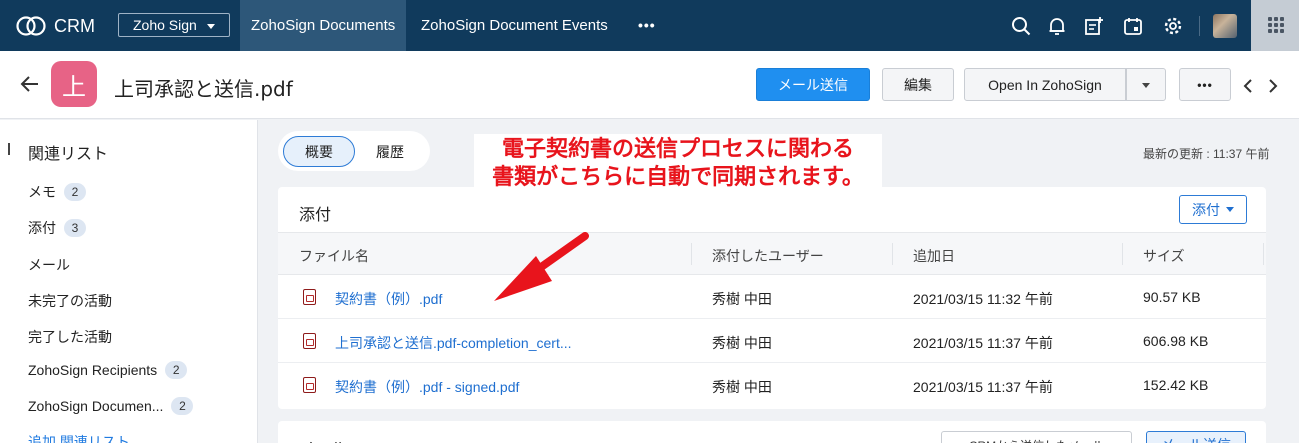 Image resolution: width=1299 pixels, height=443 pixels. I want to click on crm-logo-text: CRM, so click(74, 25).